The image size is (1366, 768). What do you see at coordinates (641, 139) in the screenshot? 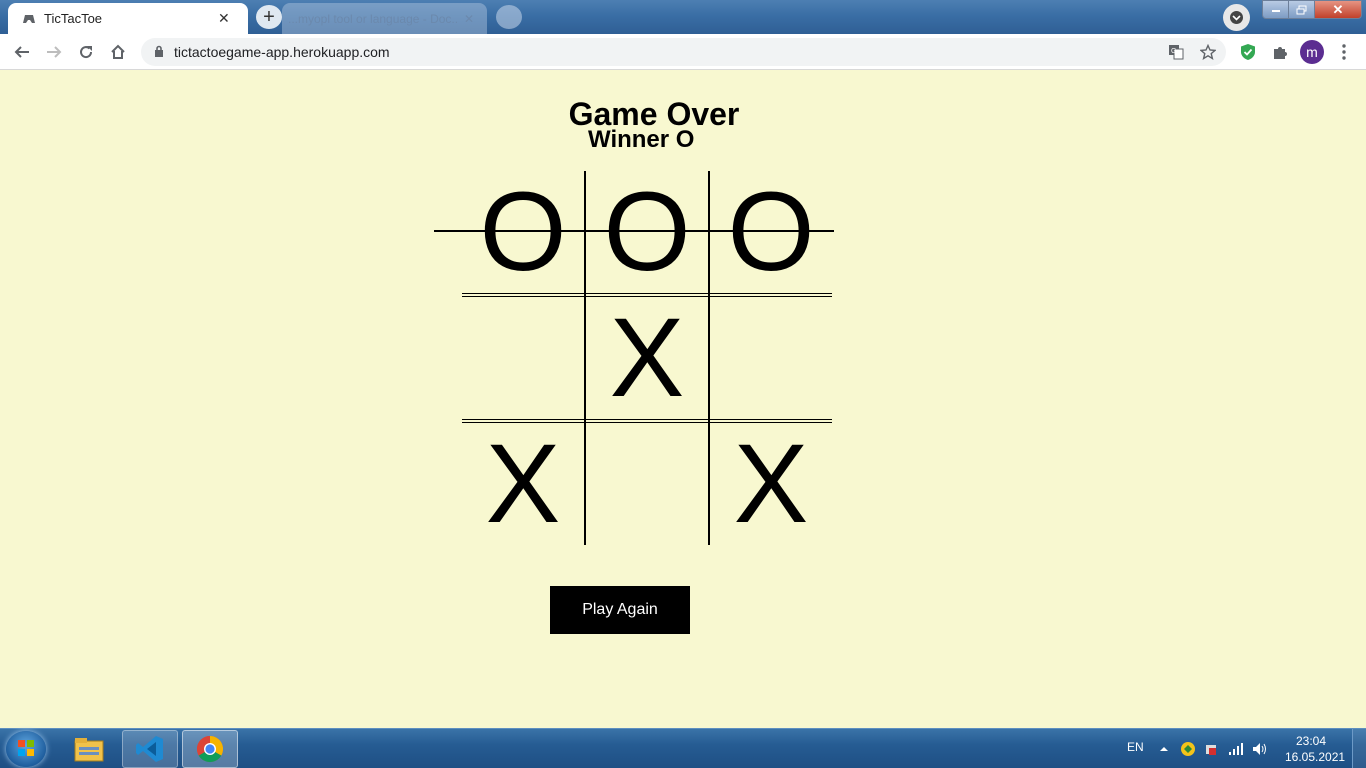
I see `winner-label: Winner O` at bounding box center [641, 139].